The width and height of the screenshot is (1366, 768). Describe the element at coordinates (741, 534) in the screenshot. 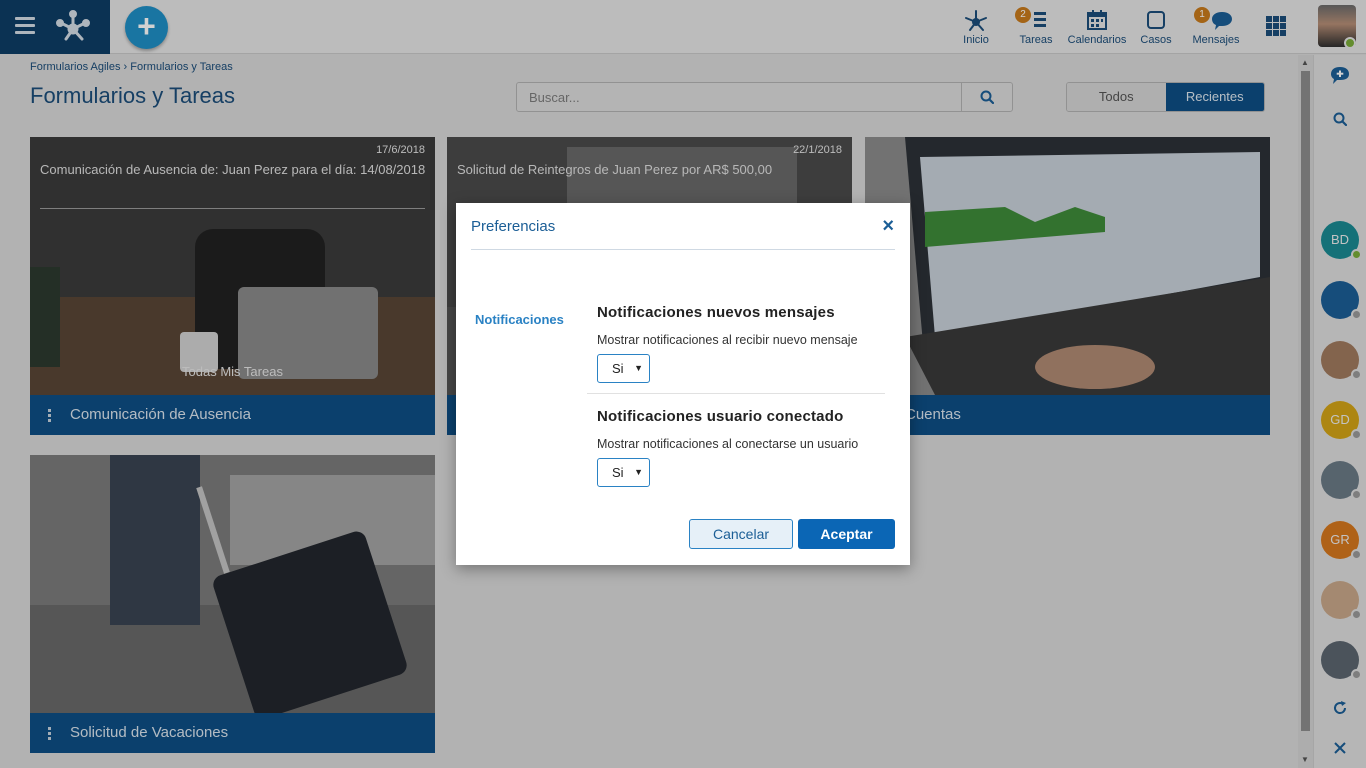

I see `cancel-button: Cancelar` at that location.